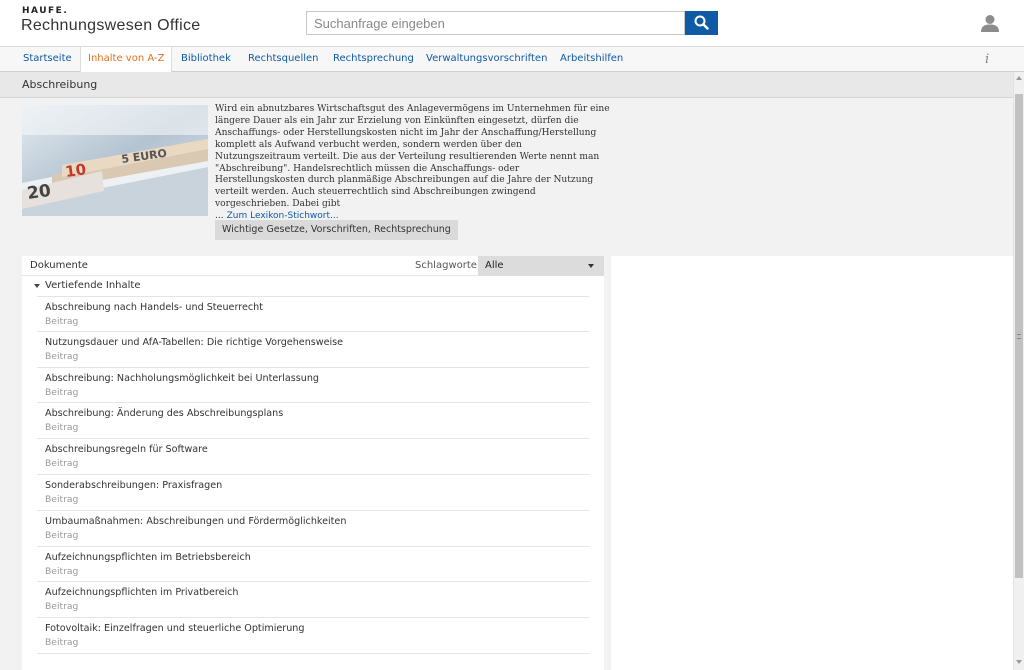 This screenshot has width=1024, height=670. Describe the element at coordinates (60, 84) in the screenshot. I see `page-title: Abschreibung` at that location.